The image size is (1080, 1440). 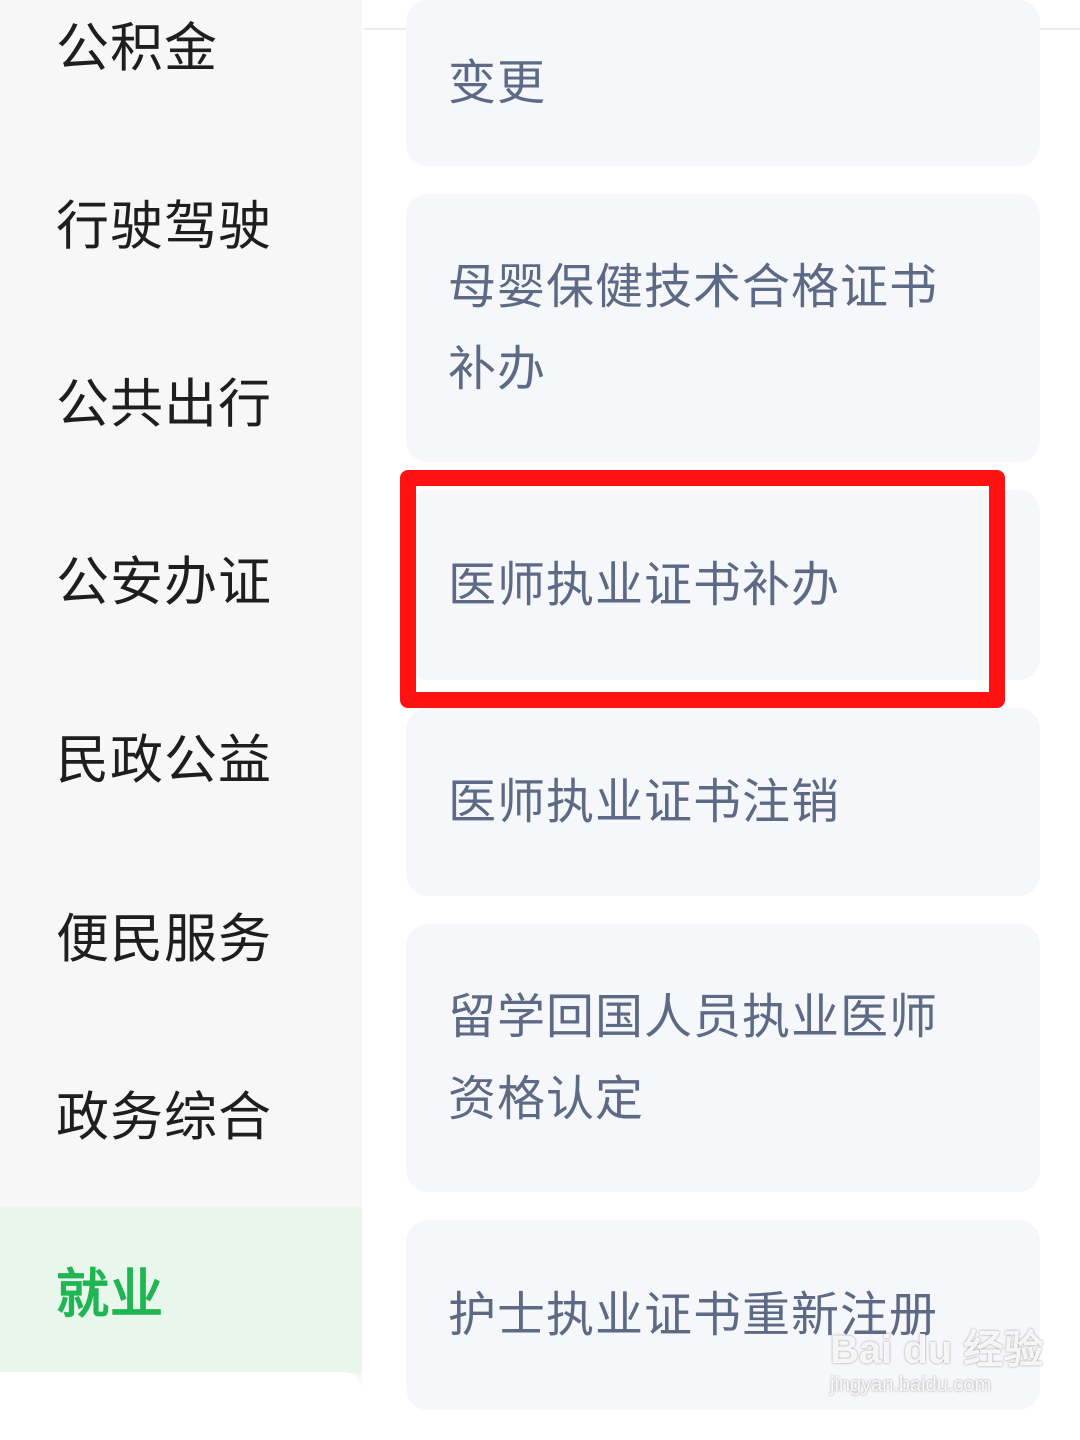 I want to click on sidebar-item-label: 行驶驾驶, so click(x=164, y=226).